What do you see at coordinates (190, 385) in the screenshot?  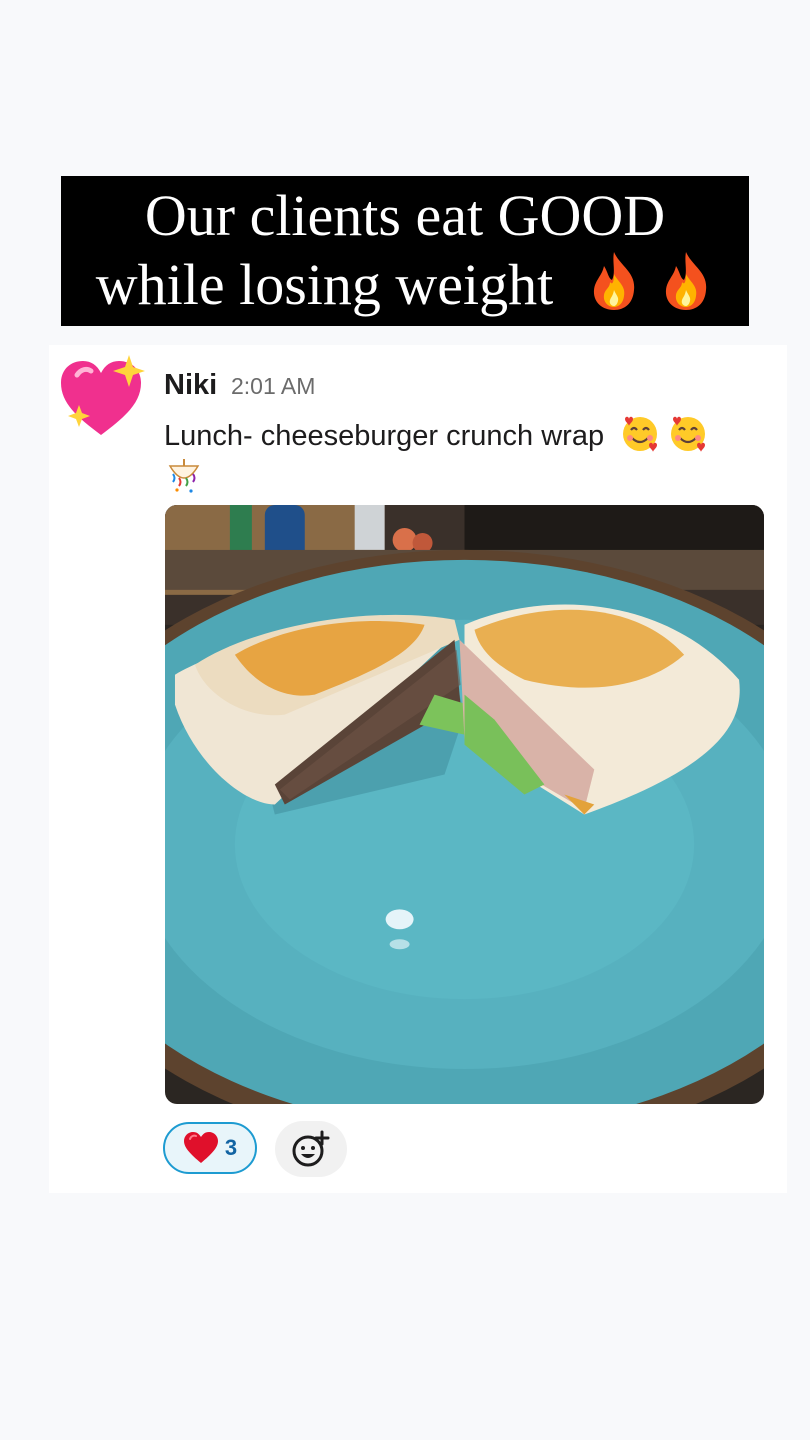 I see `author-name: Niki` at bounding box center [190, 385].